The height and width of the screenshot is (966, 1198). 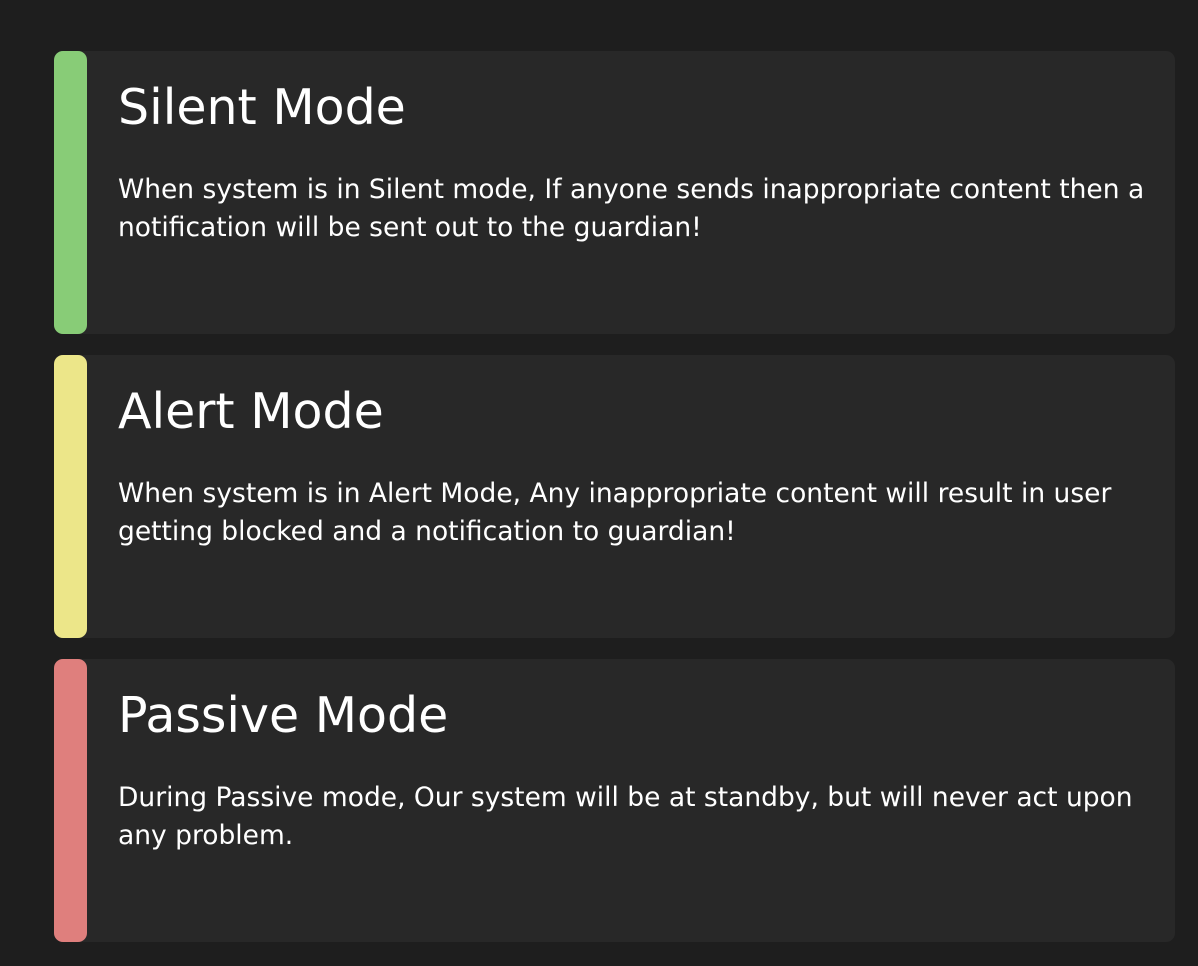 What do you see at coordinates (70, 800) in the screenshot?
I see `passive-mode-accent-bar` at bounding box center [70, 800].